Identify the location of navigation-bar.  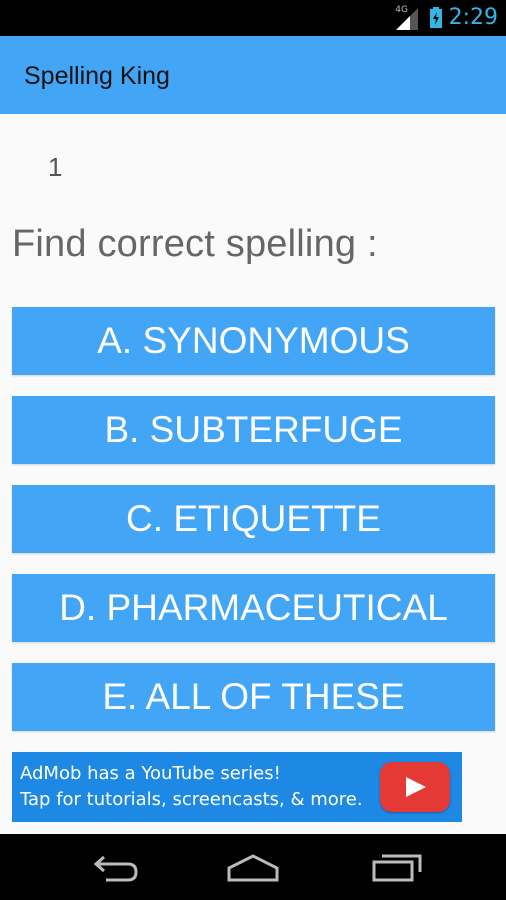
(253, 867).